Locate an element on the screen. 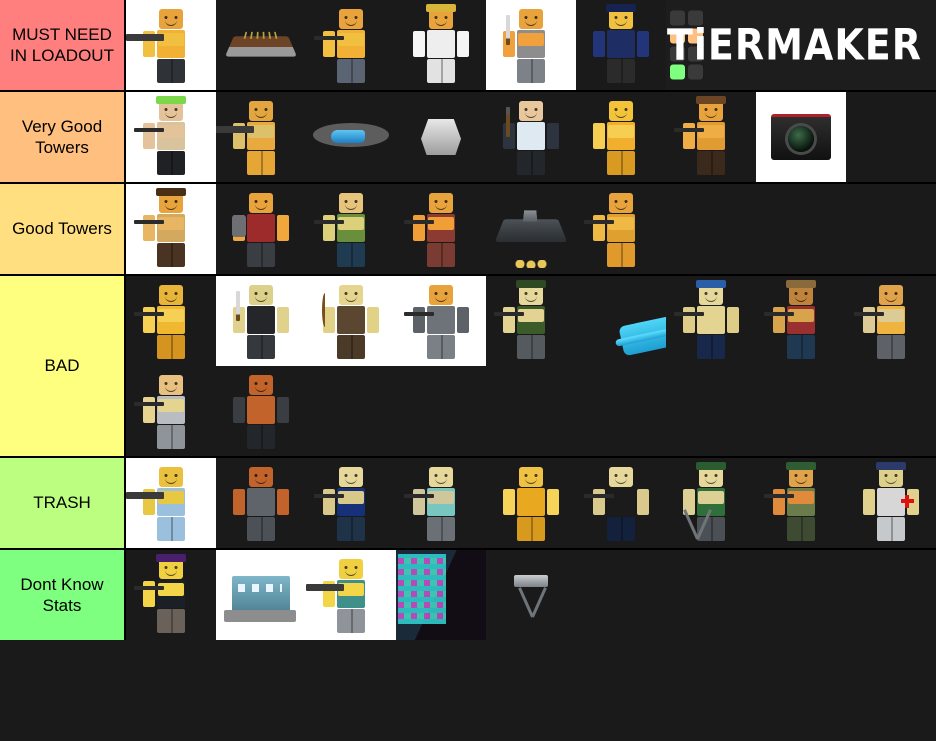  tier-label: Very Good Towers is located at coordinates (63, 137).